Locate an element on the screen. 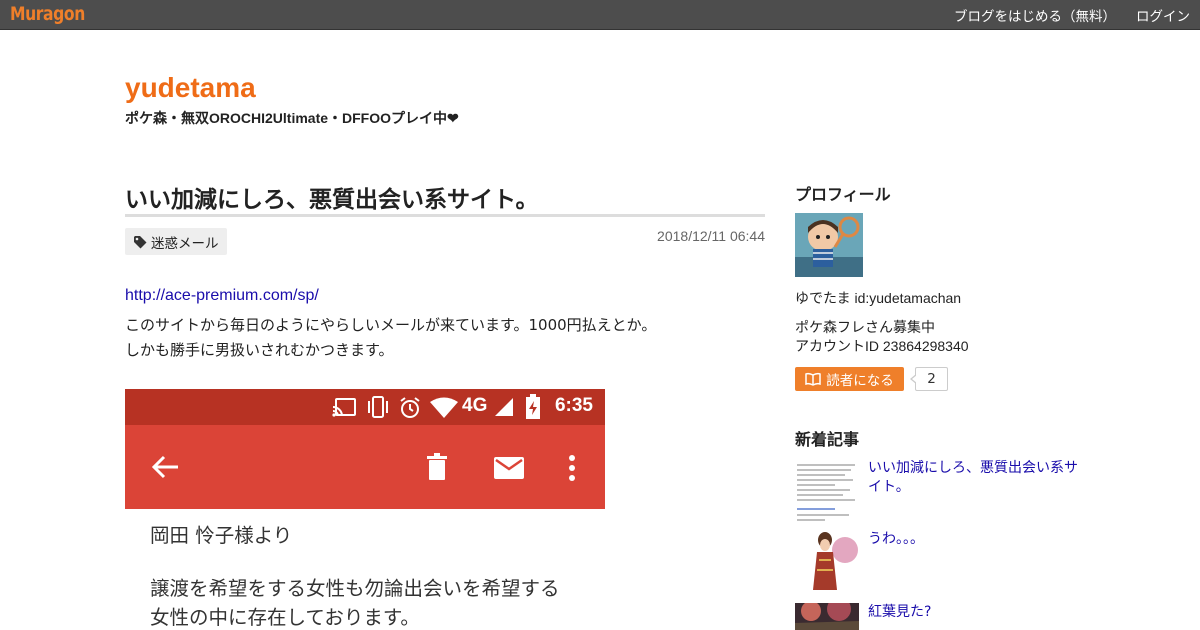 The height and width of the screenshot is (630, 1200). tag-badge: 迷惑メール is located at coordinates (176, 241).